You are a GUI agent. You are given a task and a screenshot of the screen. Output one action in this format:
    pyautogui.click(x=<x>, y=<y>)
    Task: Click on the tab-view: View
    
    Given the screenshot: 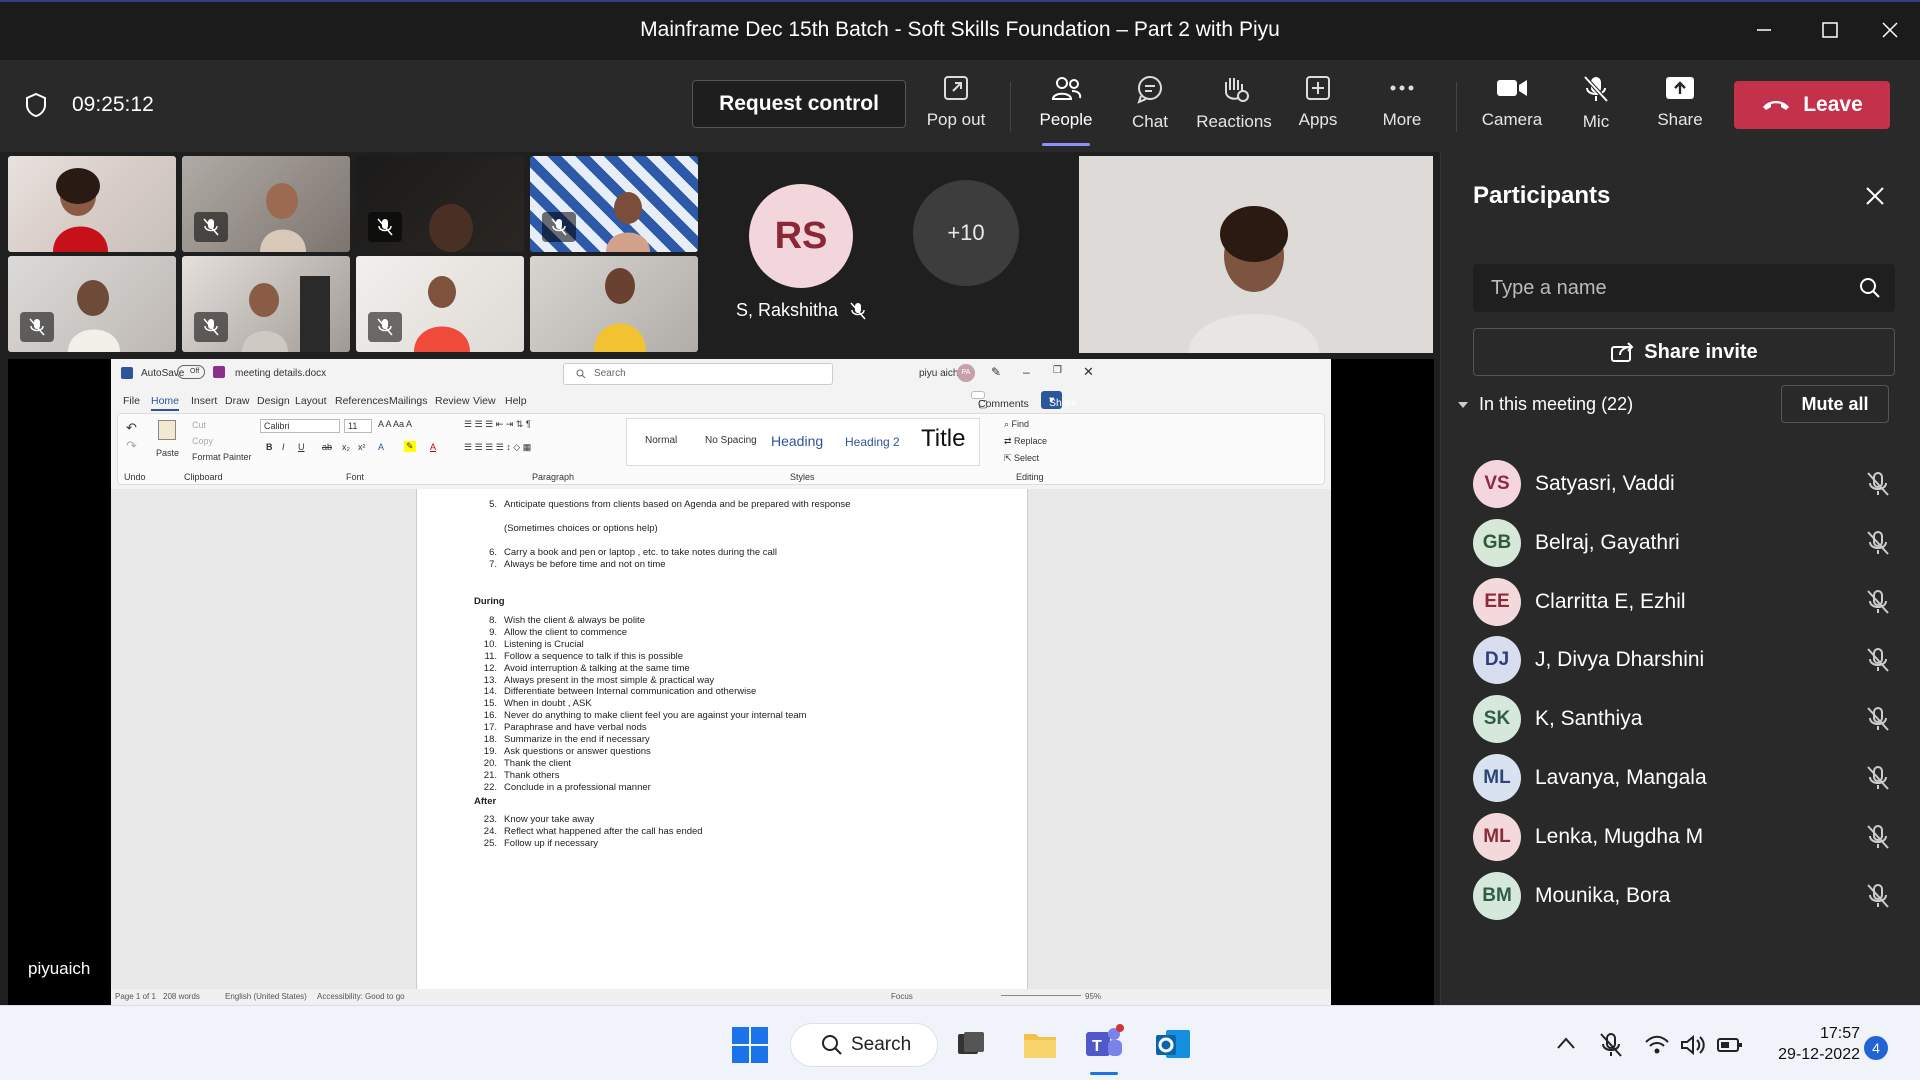 What is the action you would take?
    pyautogui.click(x=484, y=401)
    